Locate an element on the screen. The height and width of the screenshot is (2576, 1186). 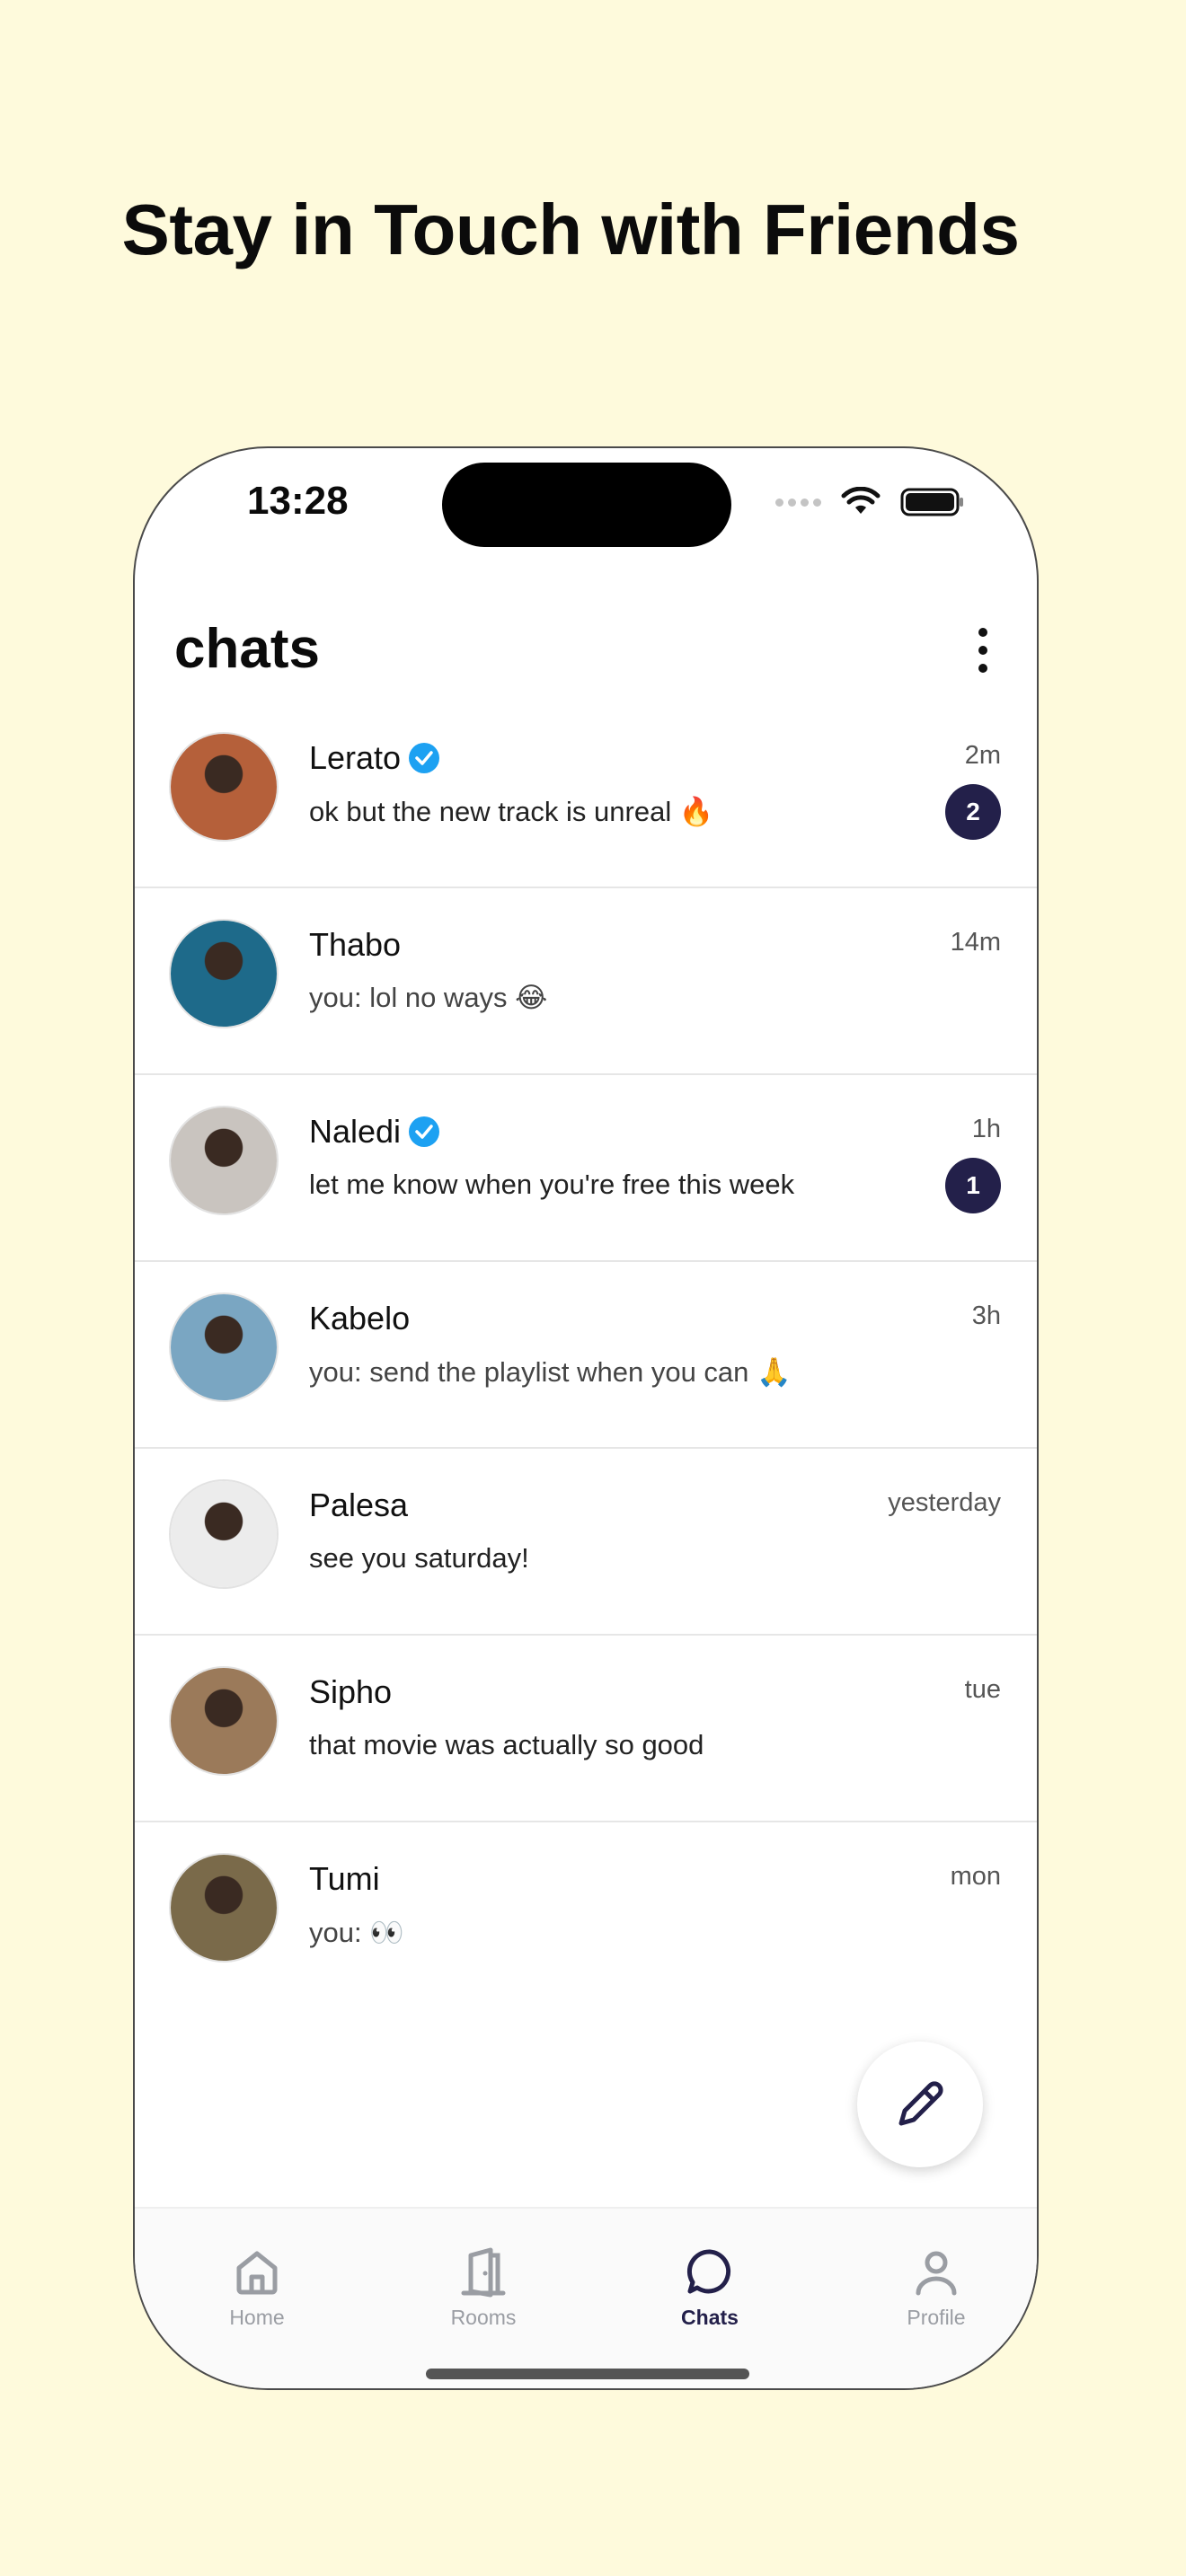
status-icons is located at coordinates (870, 502).